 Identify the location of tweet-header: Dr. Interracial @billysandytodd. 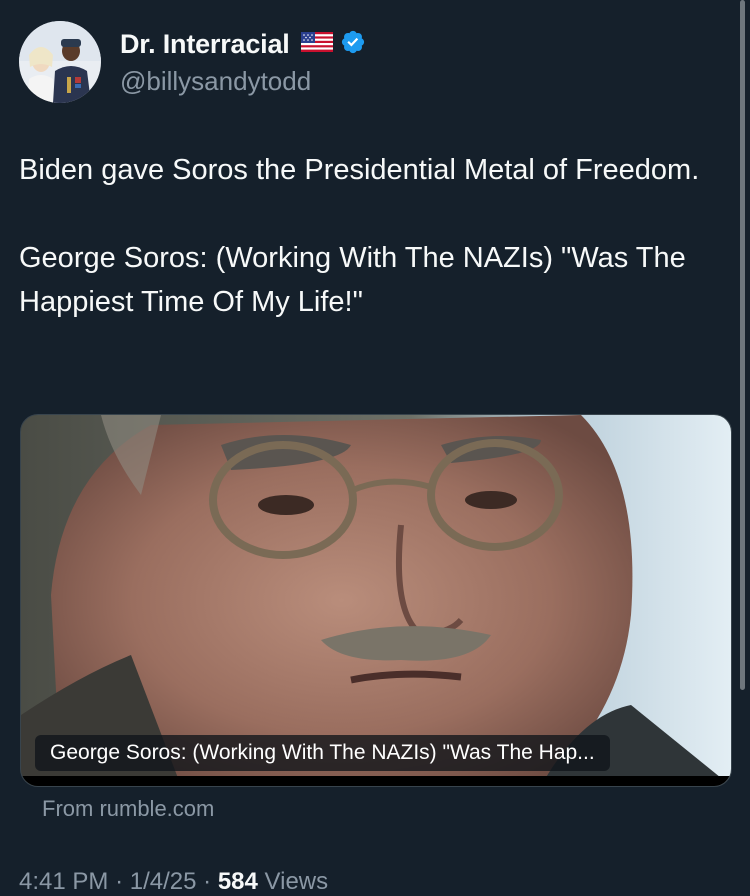
(192, 62).